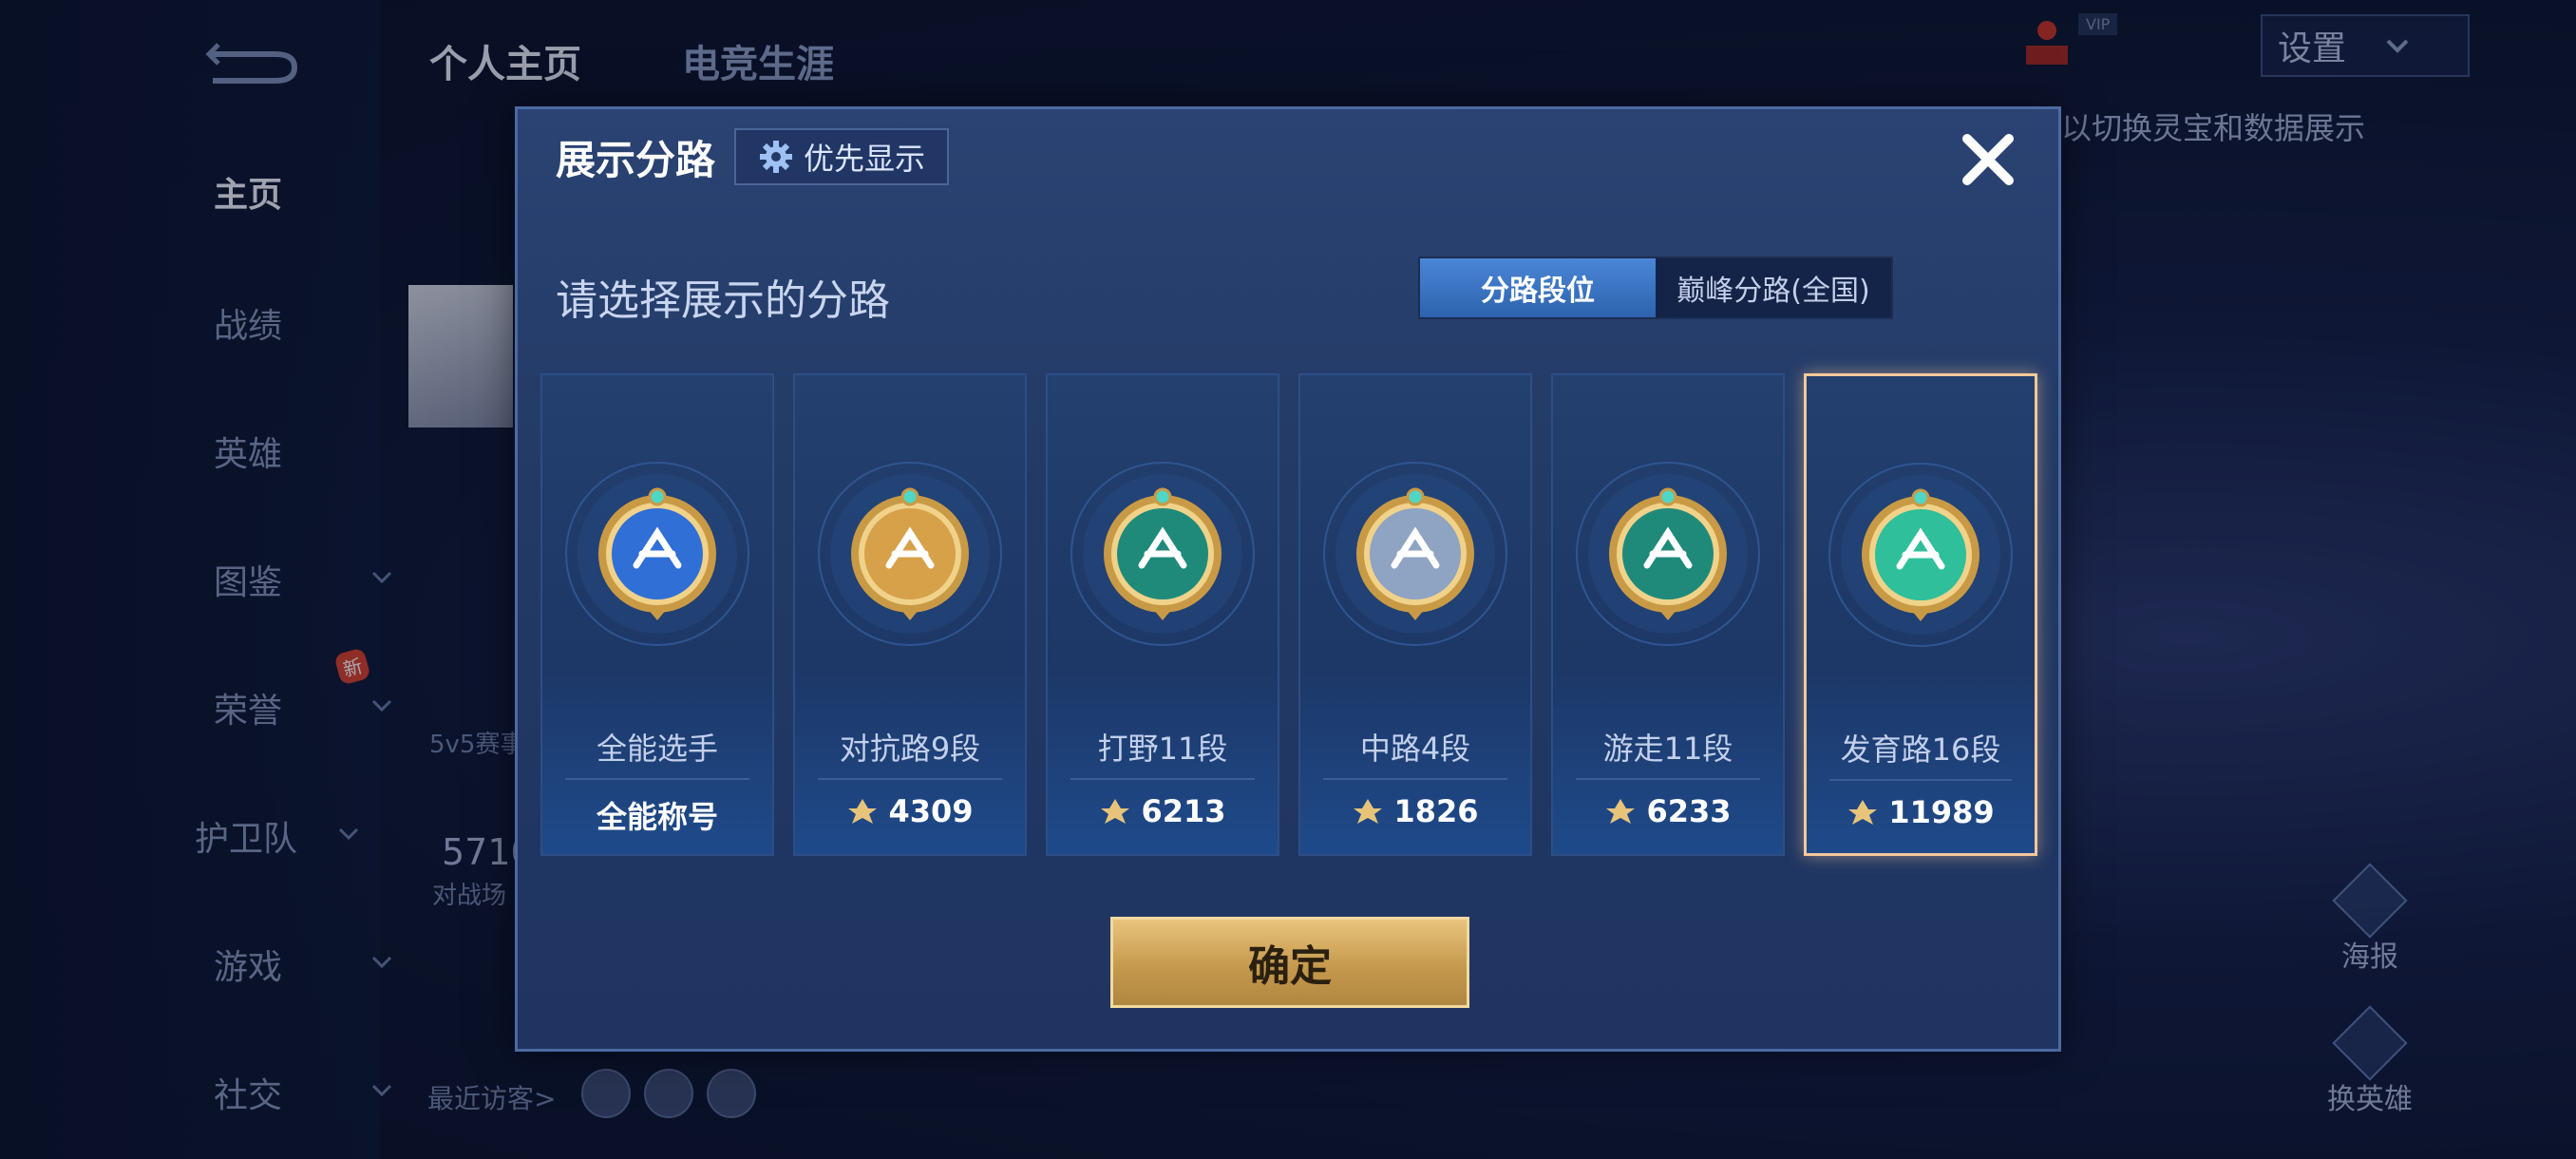 The image size is (2576, 1159). Describe the element at coordinates (1920, 750) in the screenshot. I see `lane-card-name: 发育路16段` at that location.